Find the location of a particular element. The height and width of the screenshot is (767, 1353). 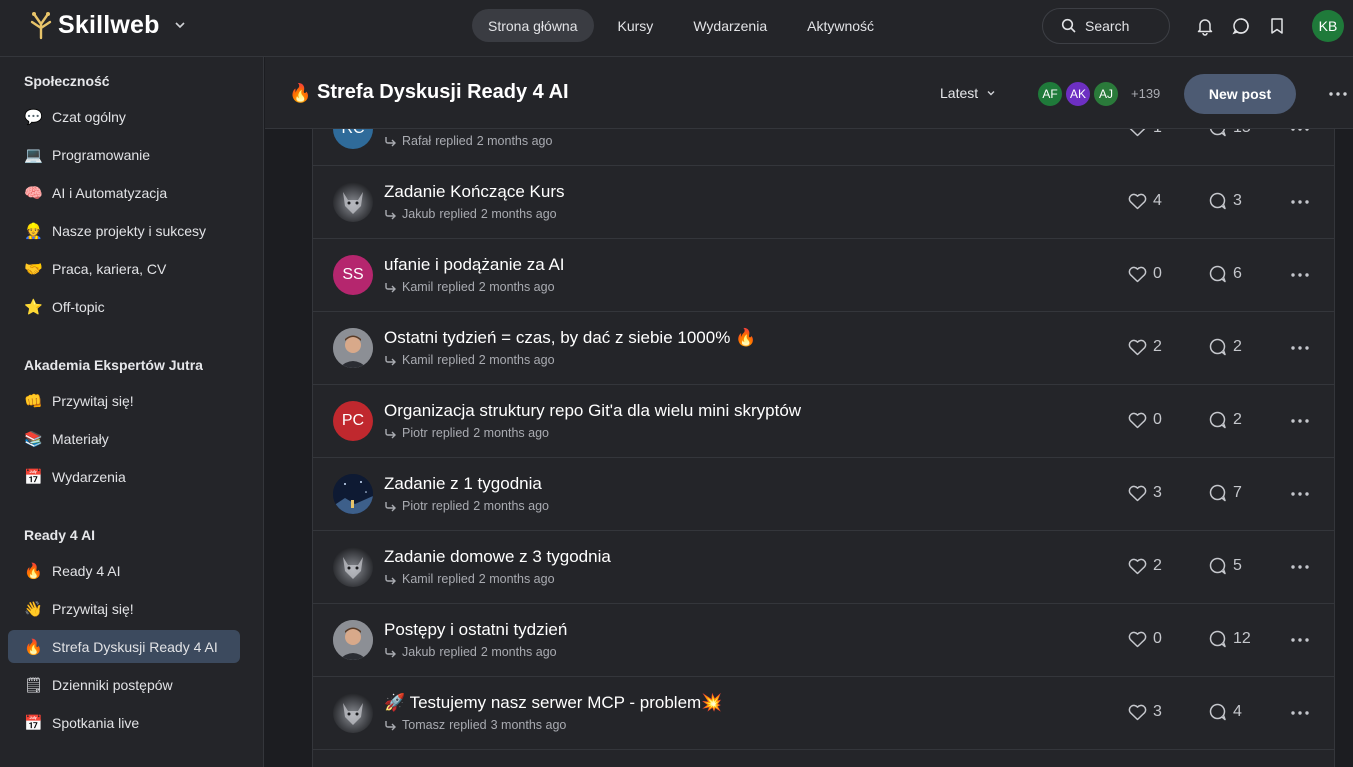

bell-icon is located at coordinates (1205, 26).